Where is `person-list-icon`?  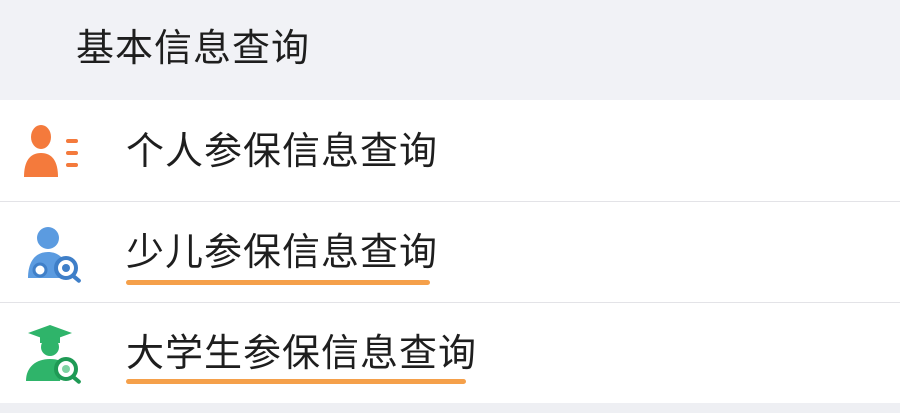 person-list-icon is located at coordinates (54, 151).